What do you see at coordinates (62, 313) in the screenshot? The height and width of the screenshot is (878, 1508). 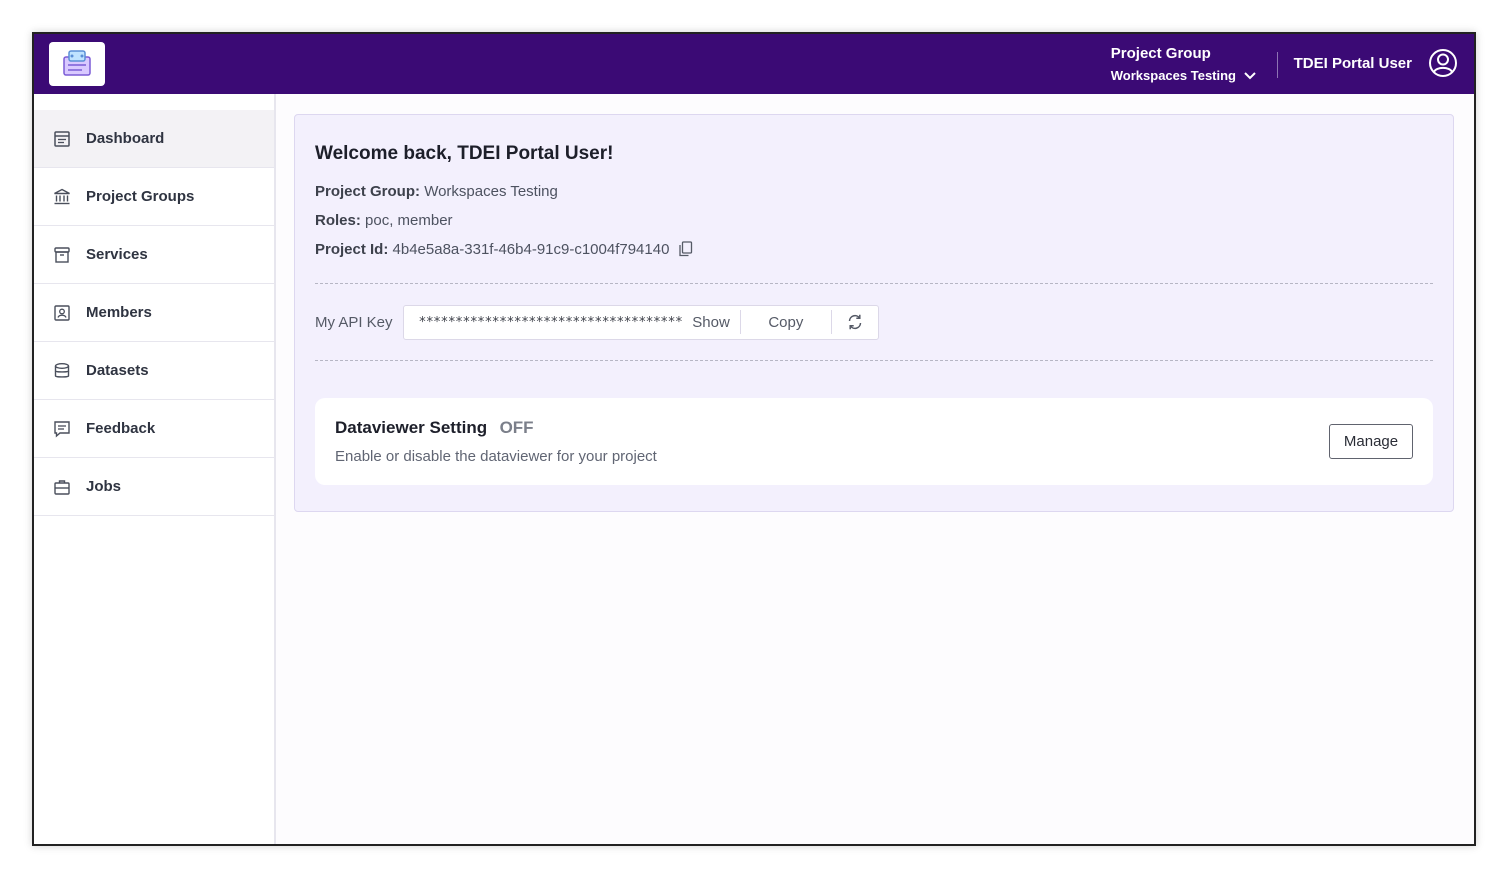 I see `member-badge-icon` at bounding box center [62, 313].